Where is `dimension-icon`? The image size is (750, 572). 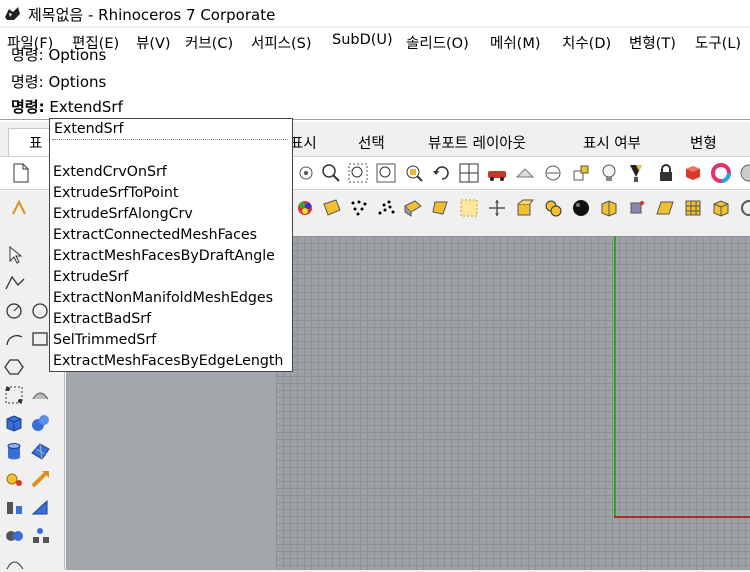 dimension-icon is located at coordinates (15, 561).